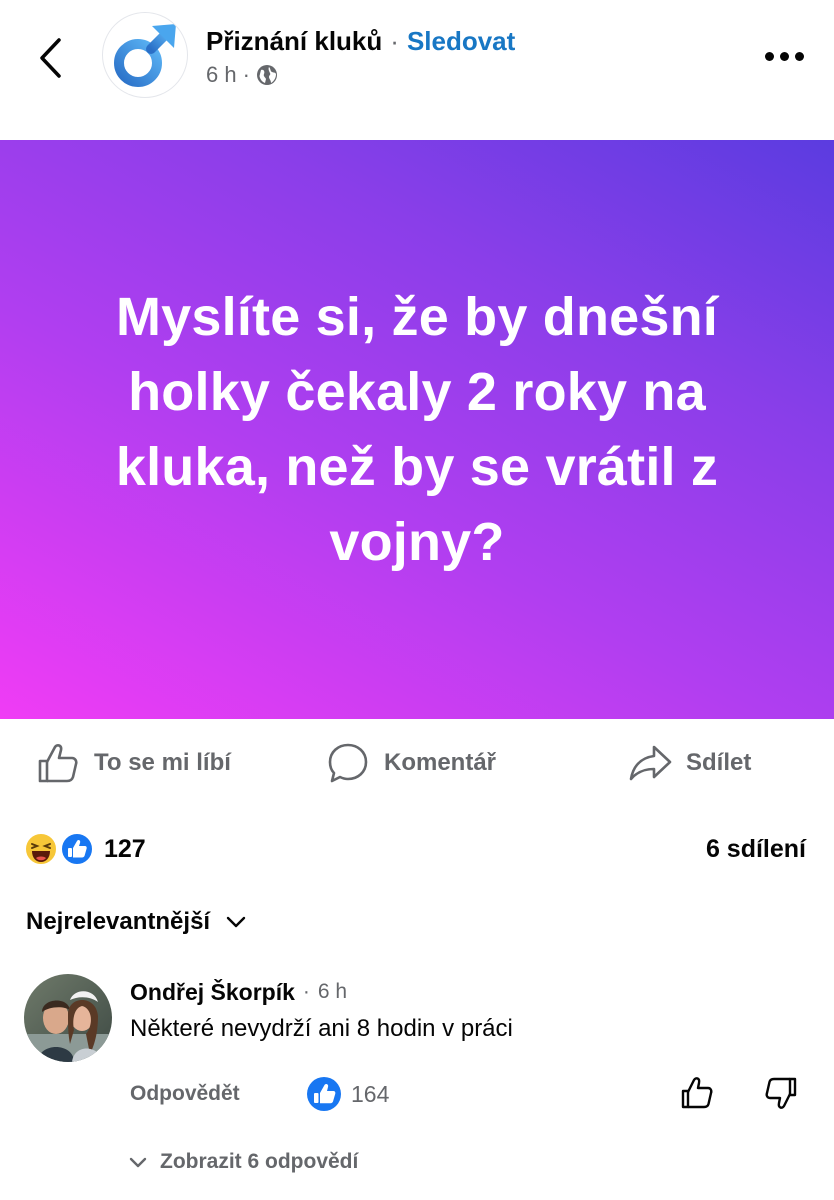 The width and height of the screenshot is (834, 1200). Describe the element at coordinates (41, 849) in the screenshot. I see `haha-icon` at that location.